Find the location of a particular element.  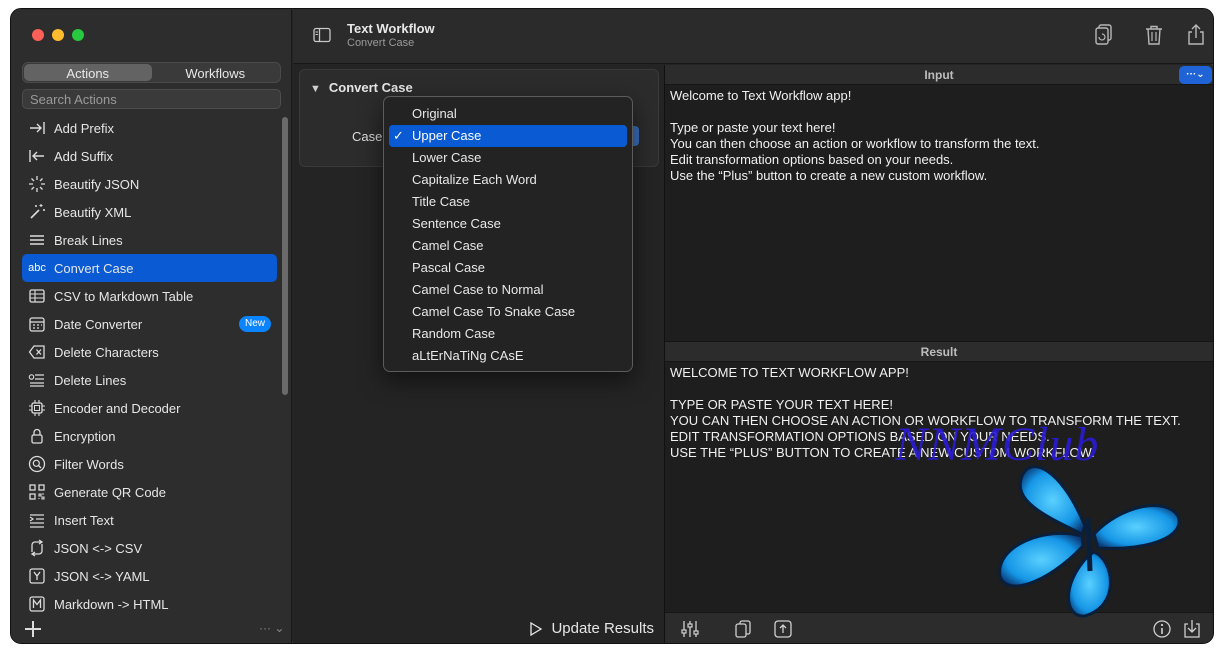

case-option: Camel Case is located at coordinates (508, 246).